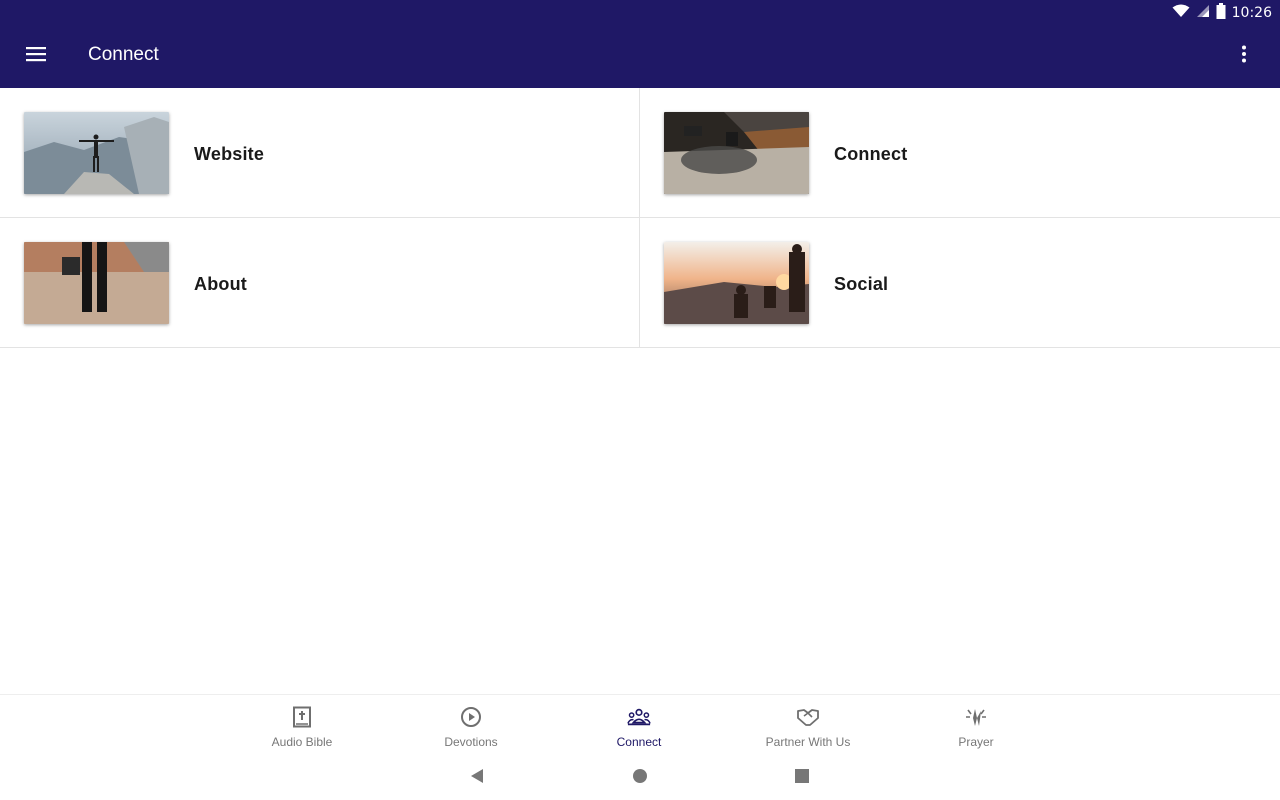 The image size is (1280, 800). What do you see at coordinates (960, 283) in the screenshot?
I see `grid-item-social: Social` at bounding box center [960, 283].